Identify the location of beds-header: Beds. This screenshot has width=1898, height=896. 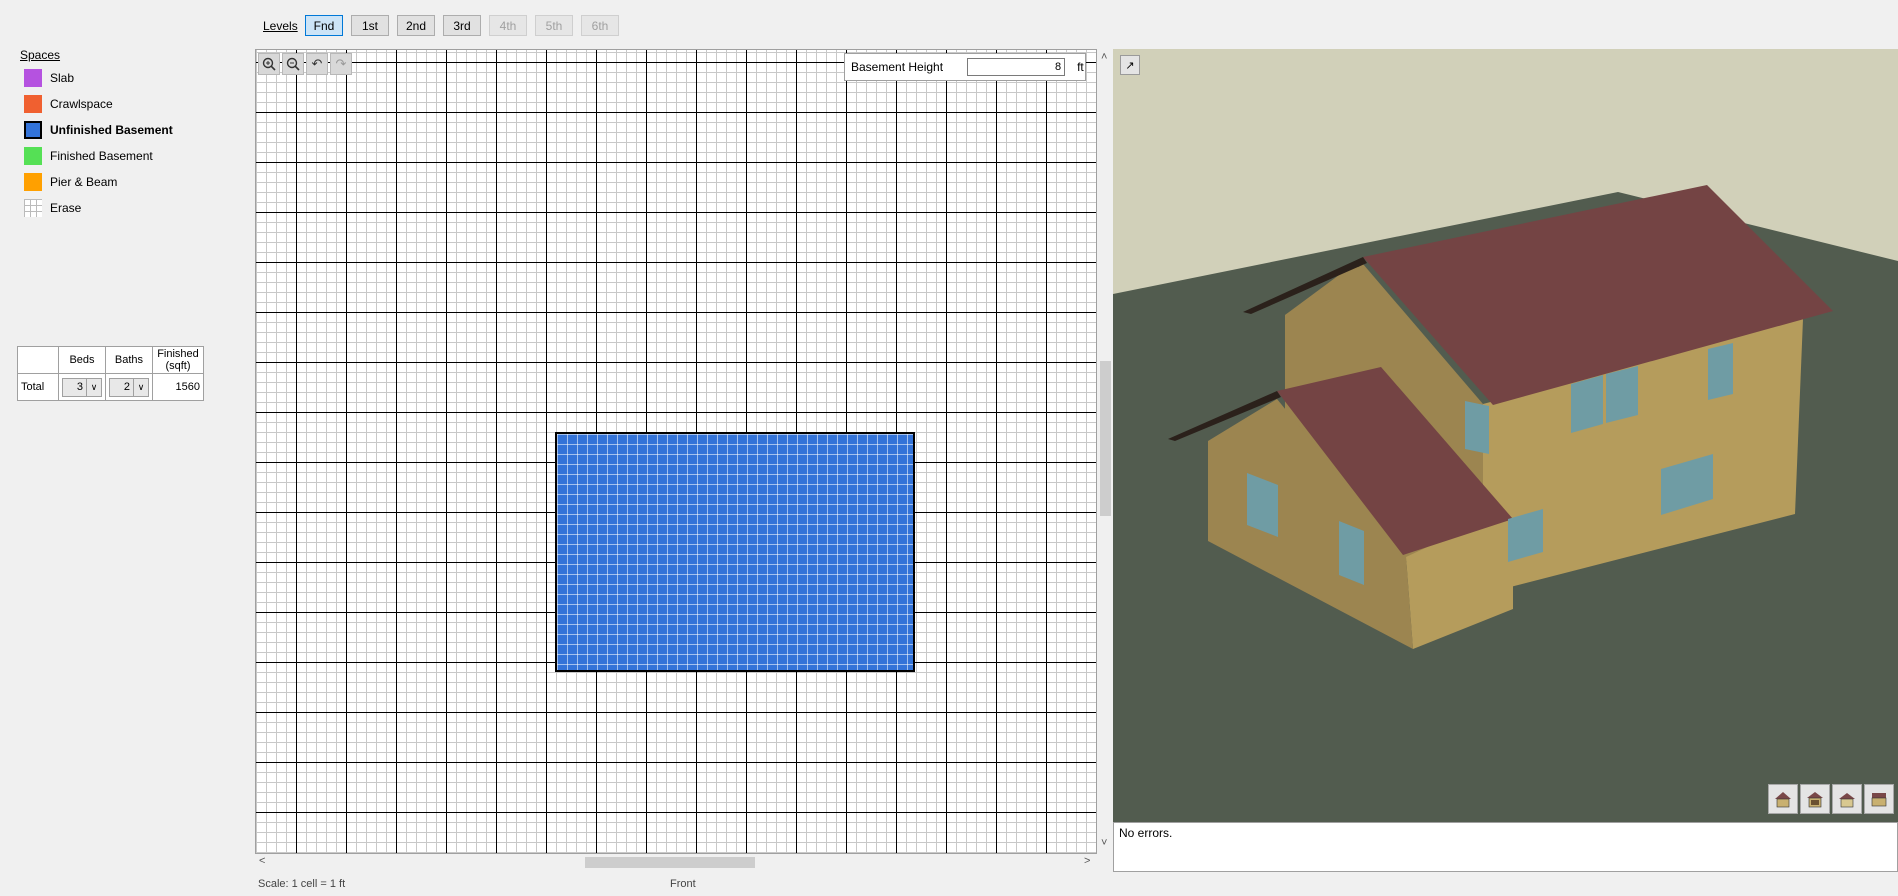
(82, 360).